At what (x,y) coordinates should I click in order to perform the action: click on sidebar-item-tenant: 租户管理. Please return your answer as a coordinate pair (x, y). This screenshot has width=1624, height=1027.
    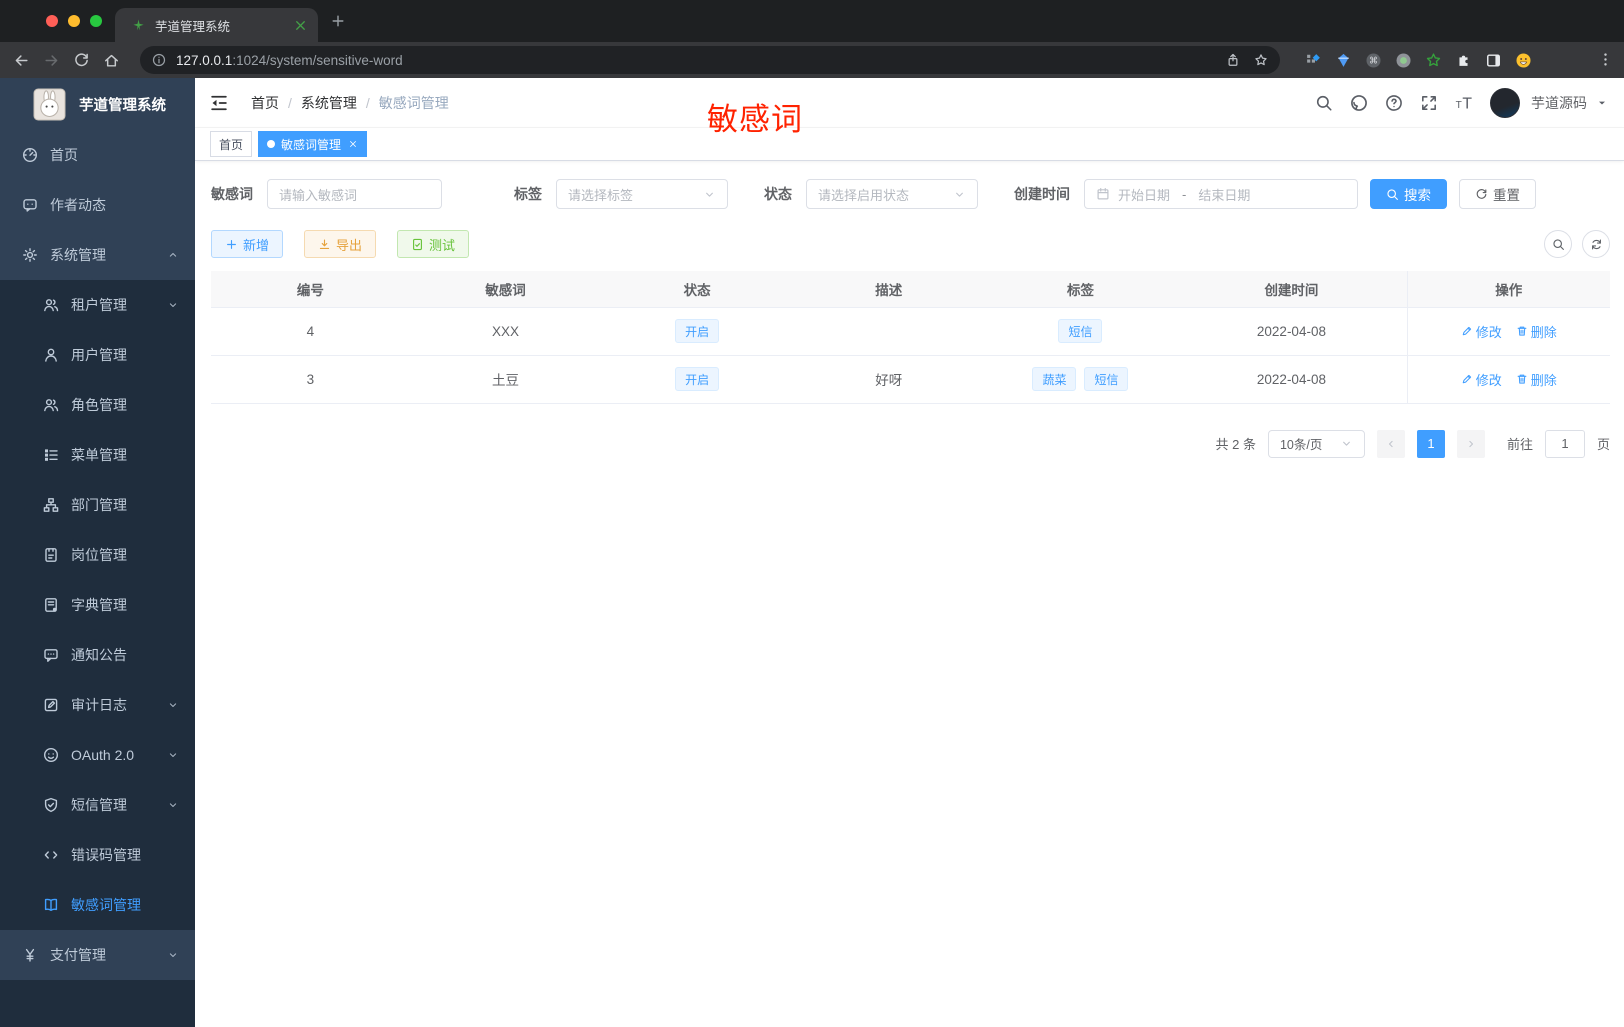
    Looking at the image, I should click on (97, 305).